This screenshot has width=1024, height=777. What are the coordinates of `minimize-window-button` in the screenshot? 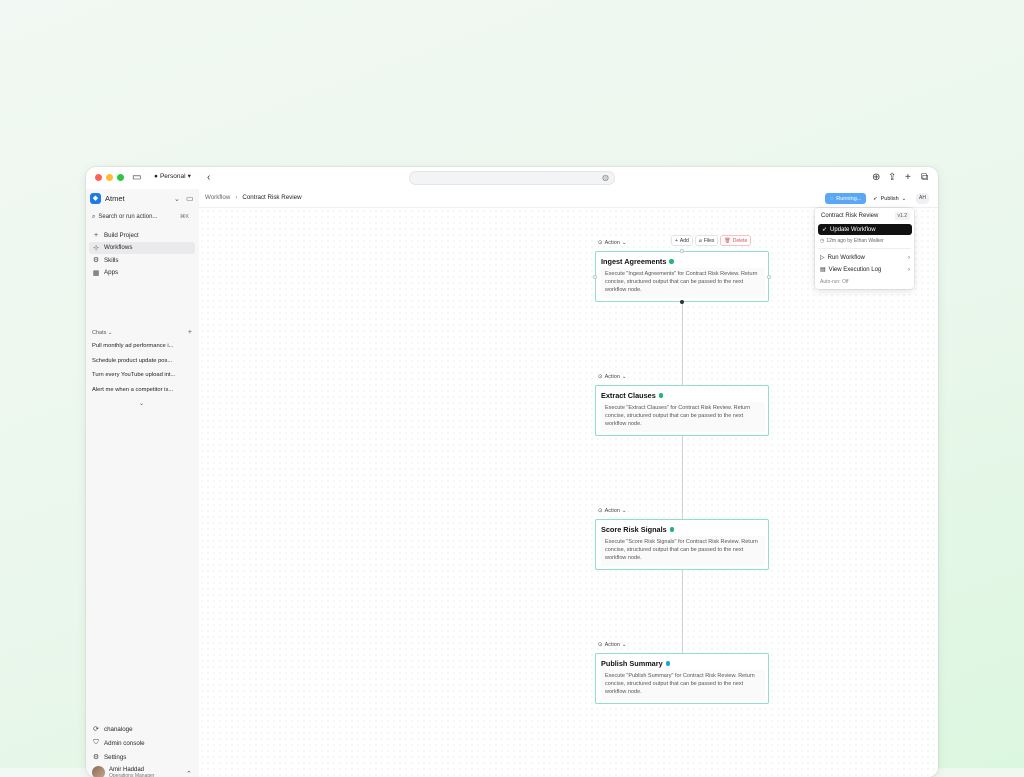 It's located at (109, 177).